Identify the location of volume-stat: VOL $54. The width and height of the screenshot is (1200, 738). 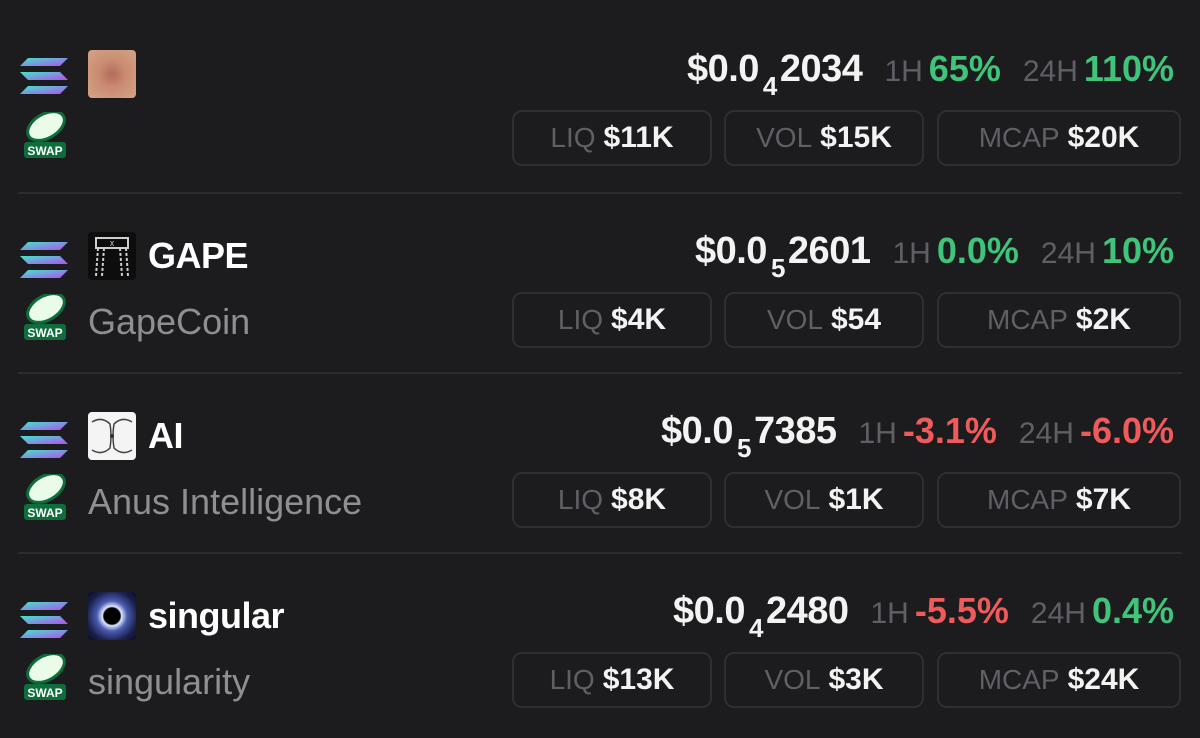
(824, 320).